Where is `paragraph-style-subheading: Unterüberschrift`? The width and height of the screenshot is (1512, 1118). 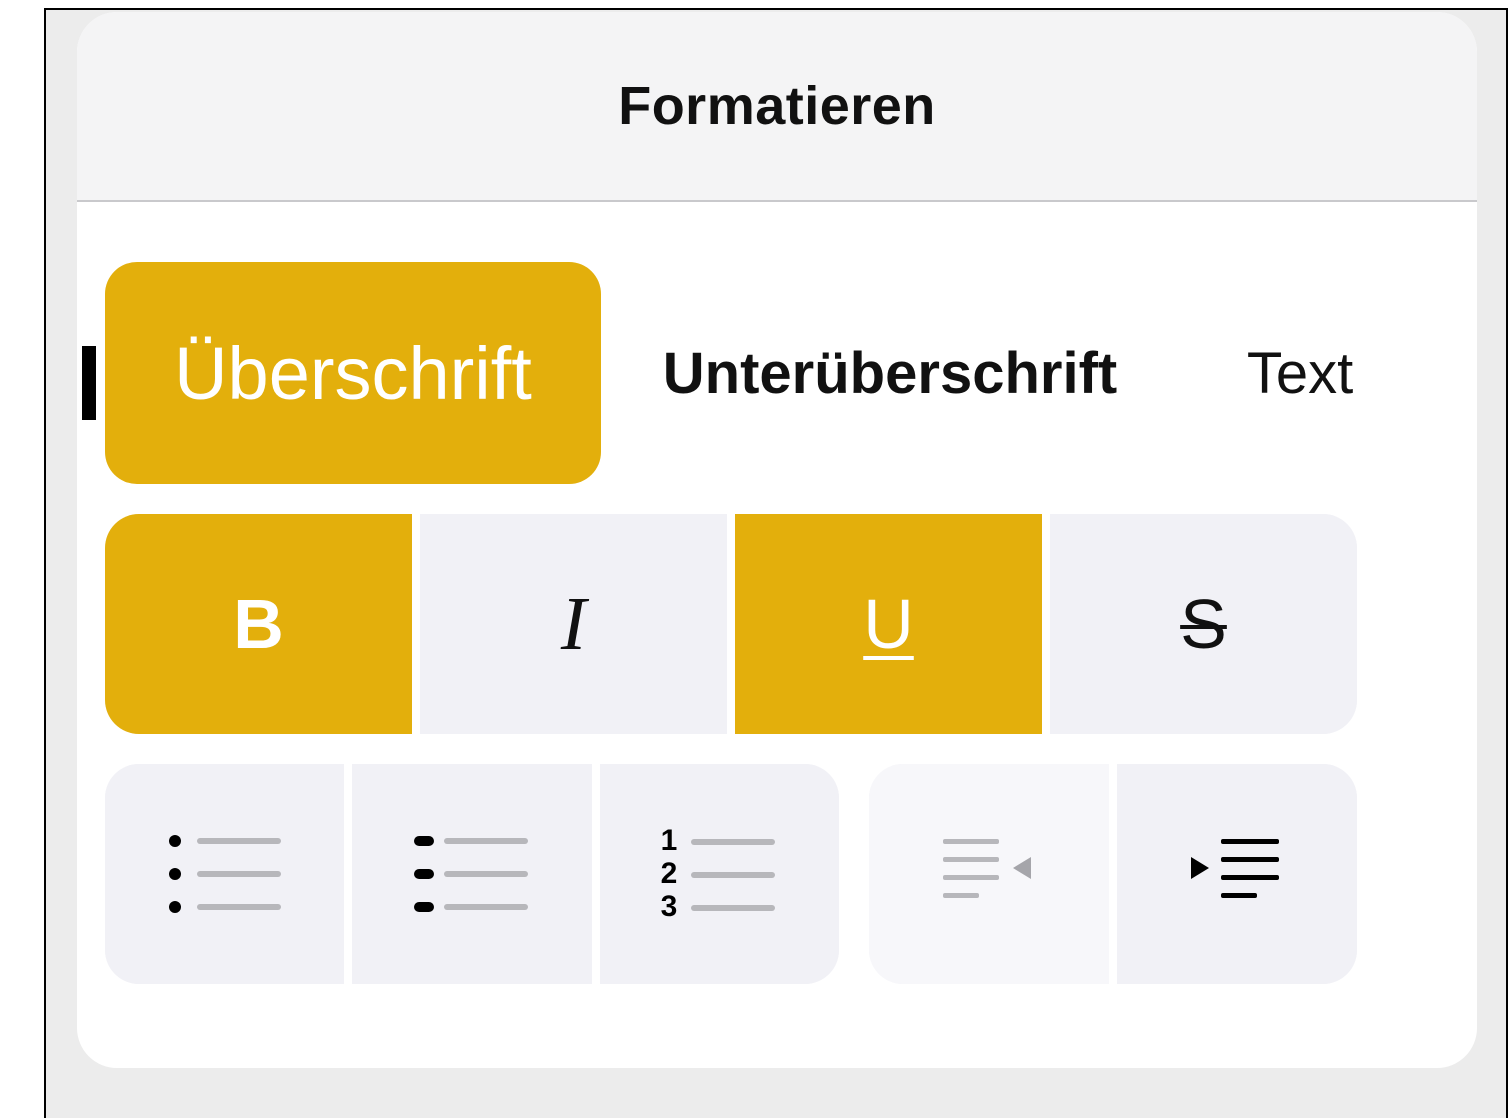 paragraph-style-subheading: Unterüberschrift is located at coordinates (890, 373).